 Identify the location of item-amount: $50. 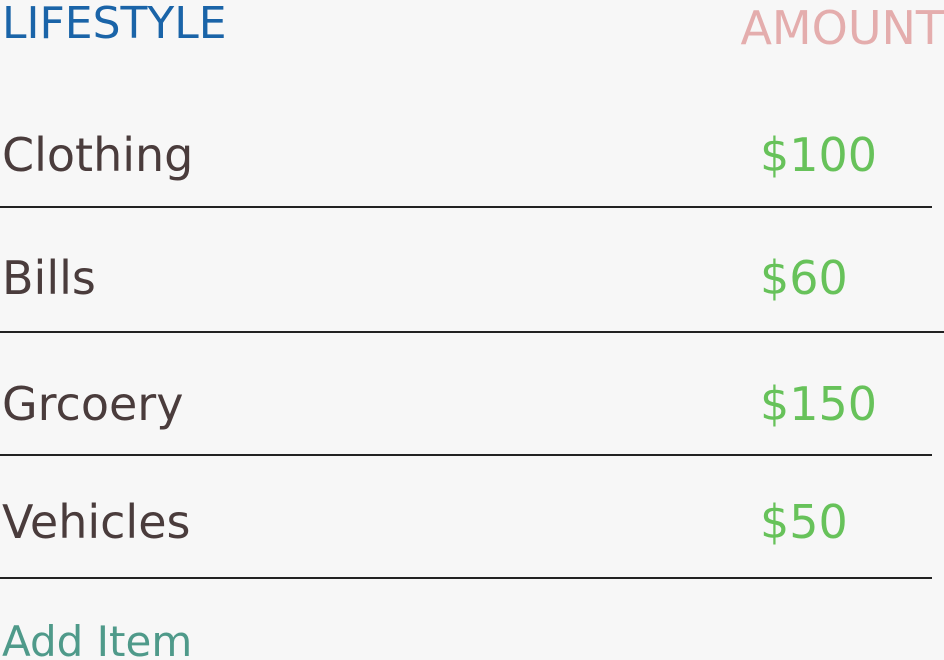
(804, 522).